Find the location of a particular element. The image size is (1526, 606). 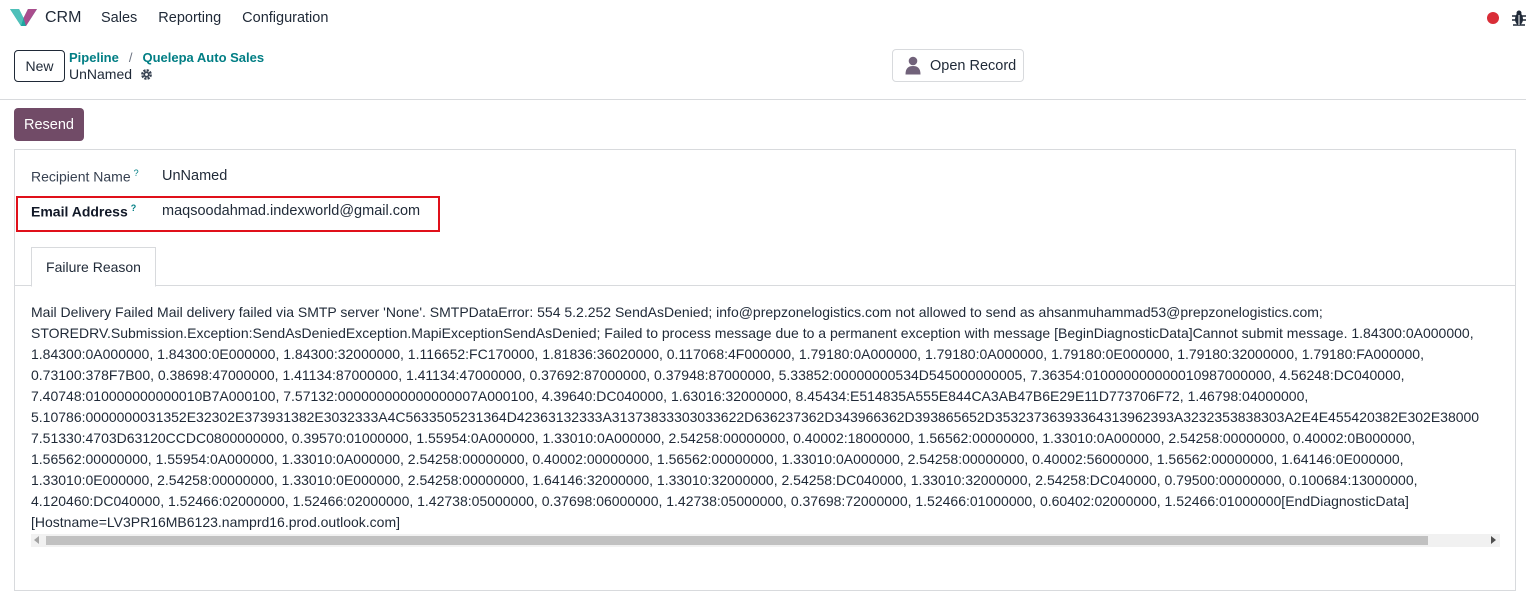

open-record-label: Open Record is located at coordinates (973, 65).